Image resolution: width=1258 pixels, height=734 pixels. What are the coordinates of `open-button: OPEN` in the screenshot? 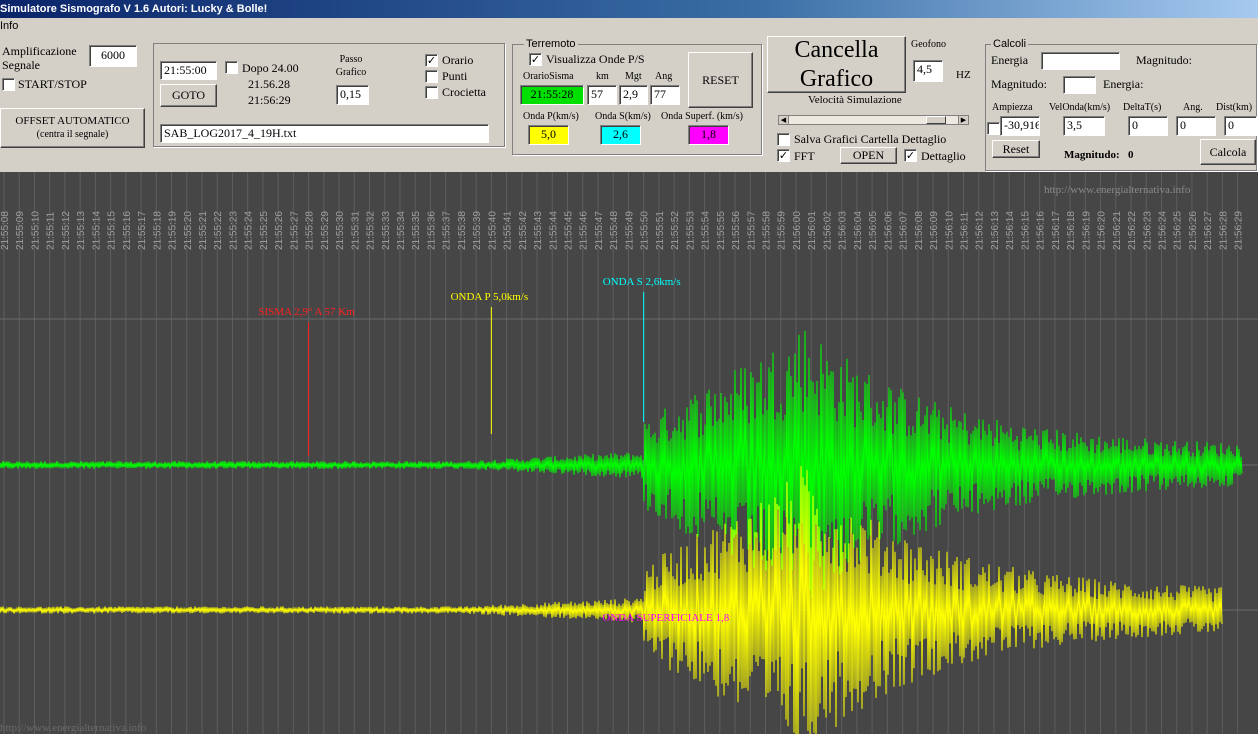 It's located at (868, 155).